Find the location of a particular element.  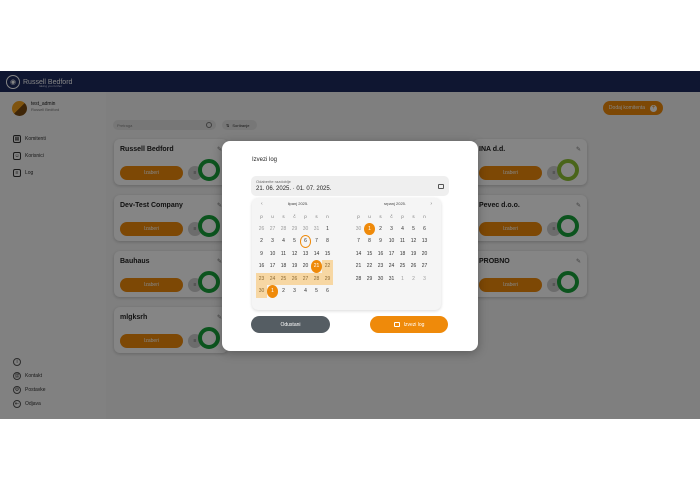

day-cell-in-range: 25 is located at coordinates (283, 278).